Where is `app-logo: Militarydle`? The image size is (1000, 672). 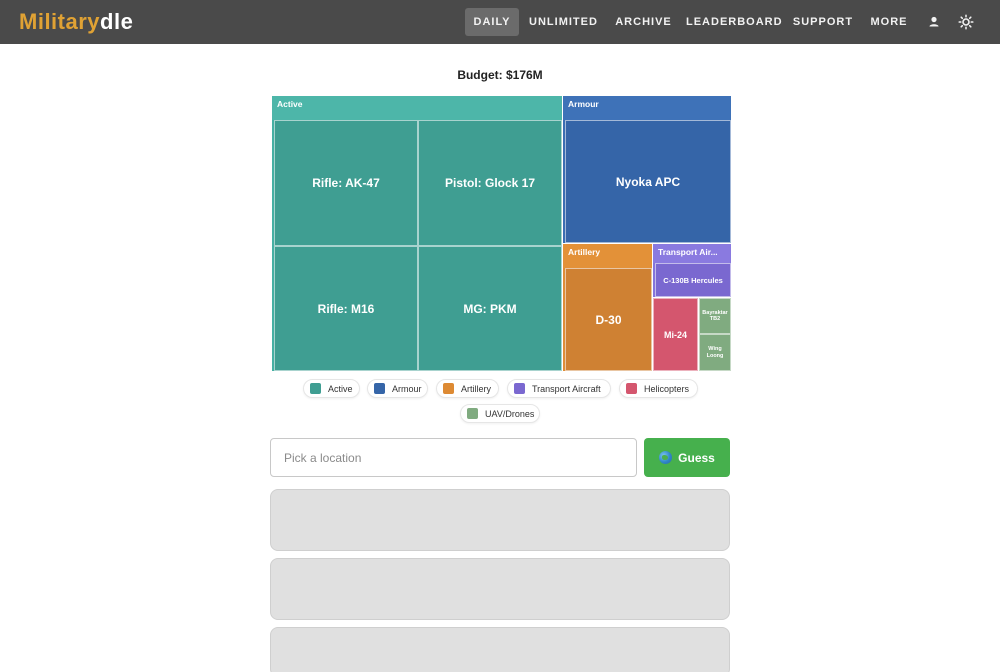
app-logo: Militarydle is located at coordinates (76, 22).